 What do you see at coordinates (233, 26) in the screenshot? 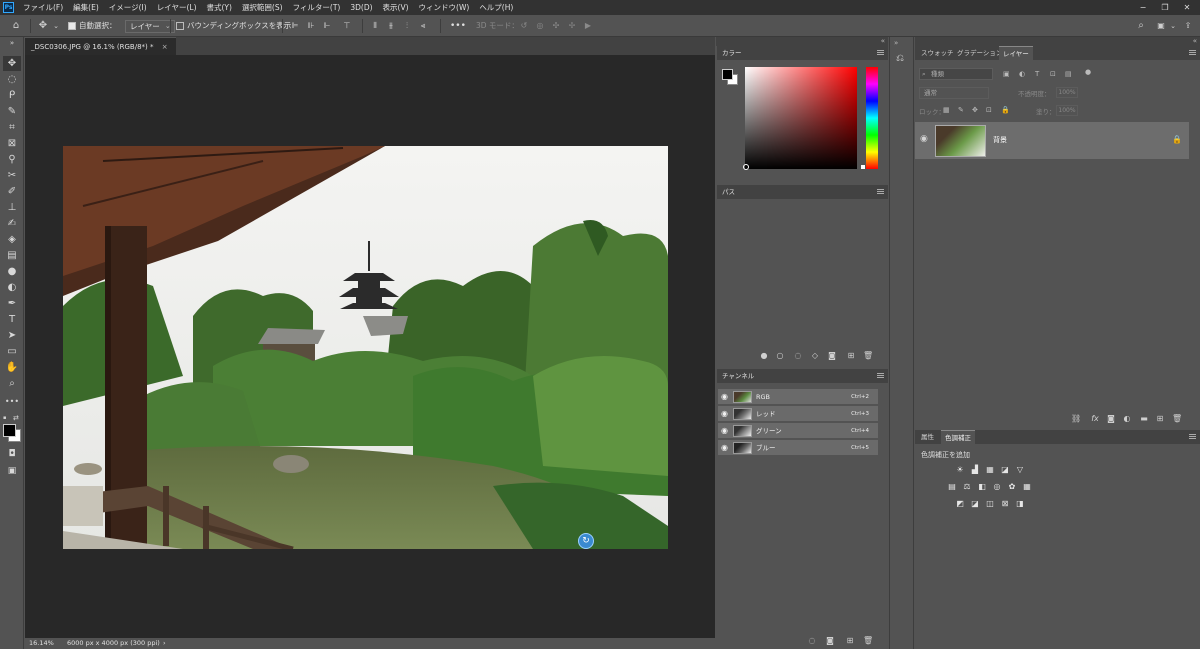
I see `show-bounding-box-checkbox: バウンディングボックスを表示` at bounding box center [233, 26].